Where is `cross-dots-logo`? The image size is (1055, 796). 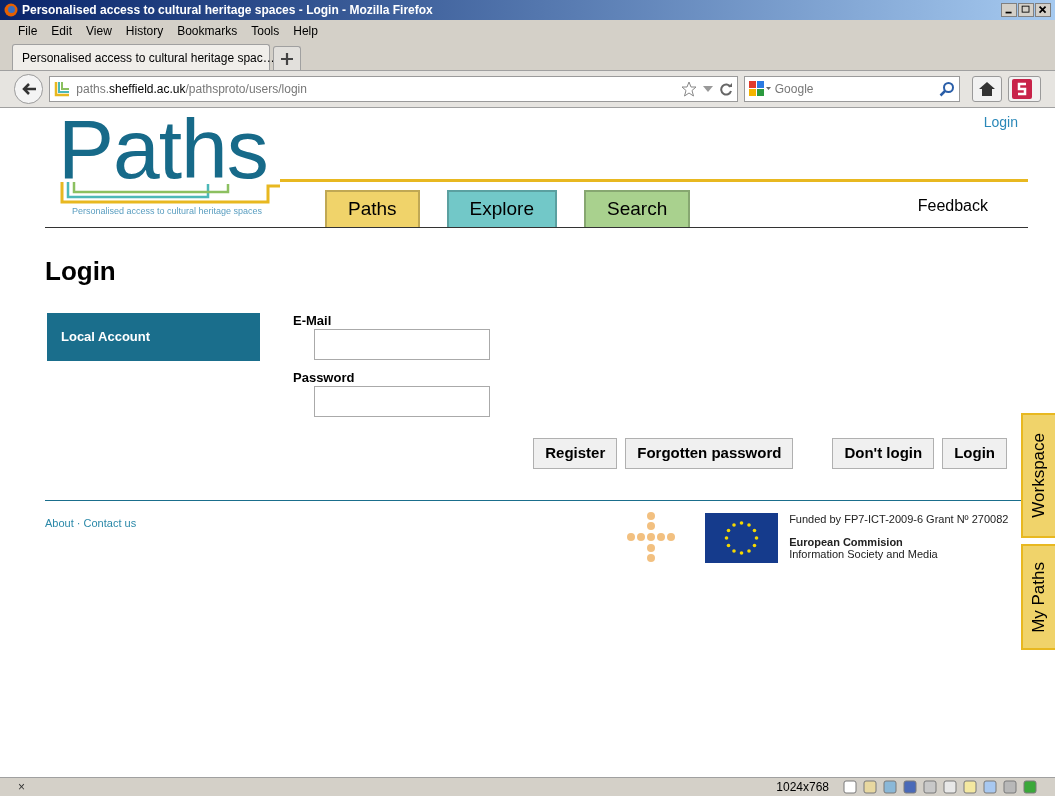
cross-dots-logo is located at coordinates (651, 537).